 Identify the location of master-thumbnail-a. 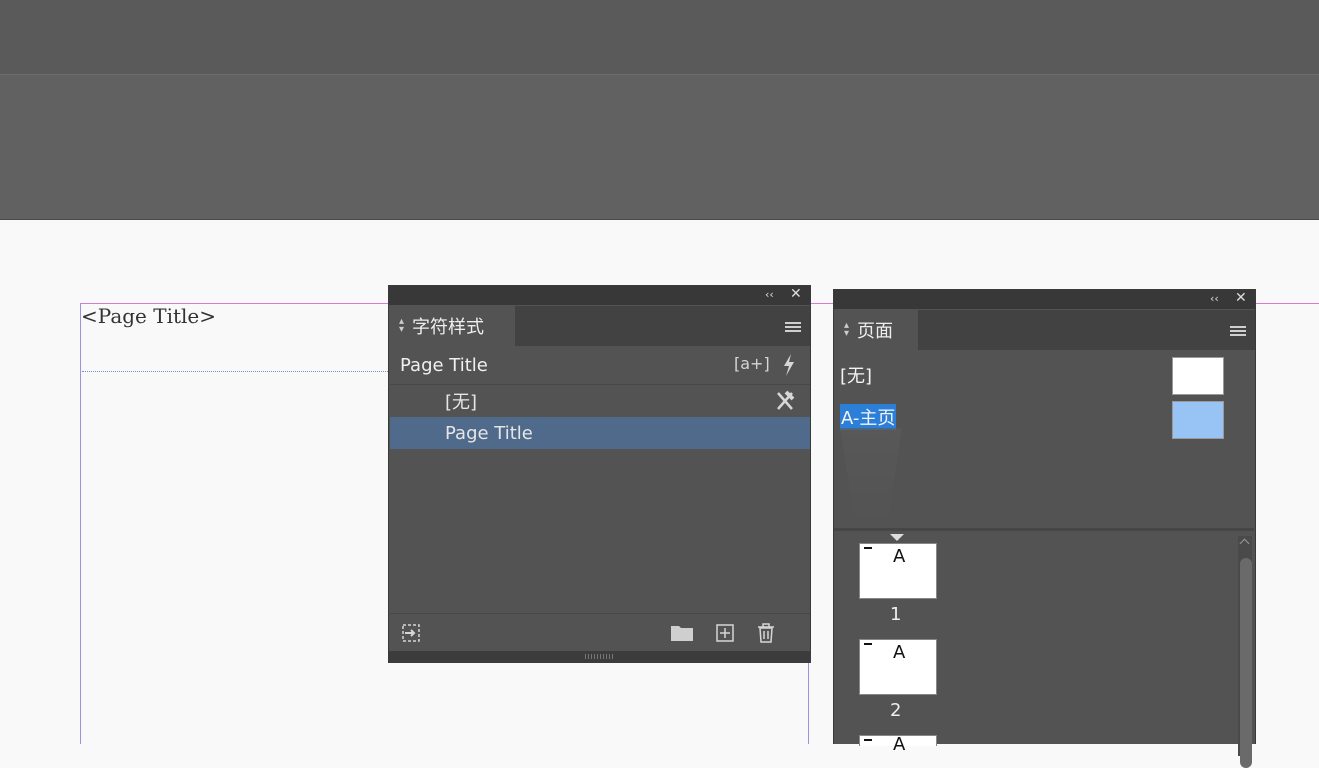
(1198, 420).